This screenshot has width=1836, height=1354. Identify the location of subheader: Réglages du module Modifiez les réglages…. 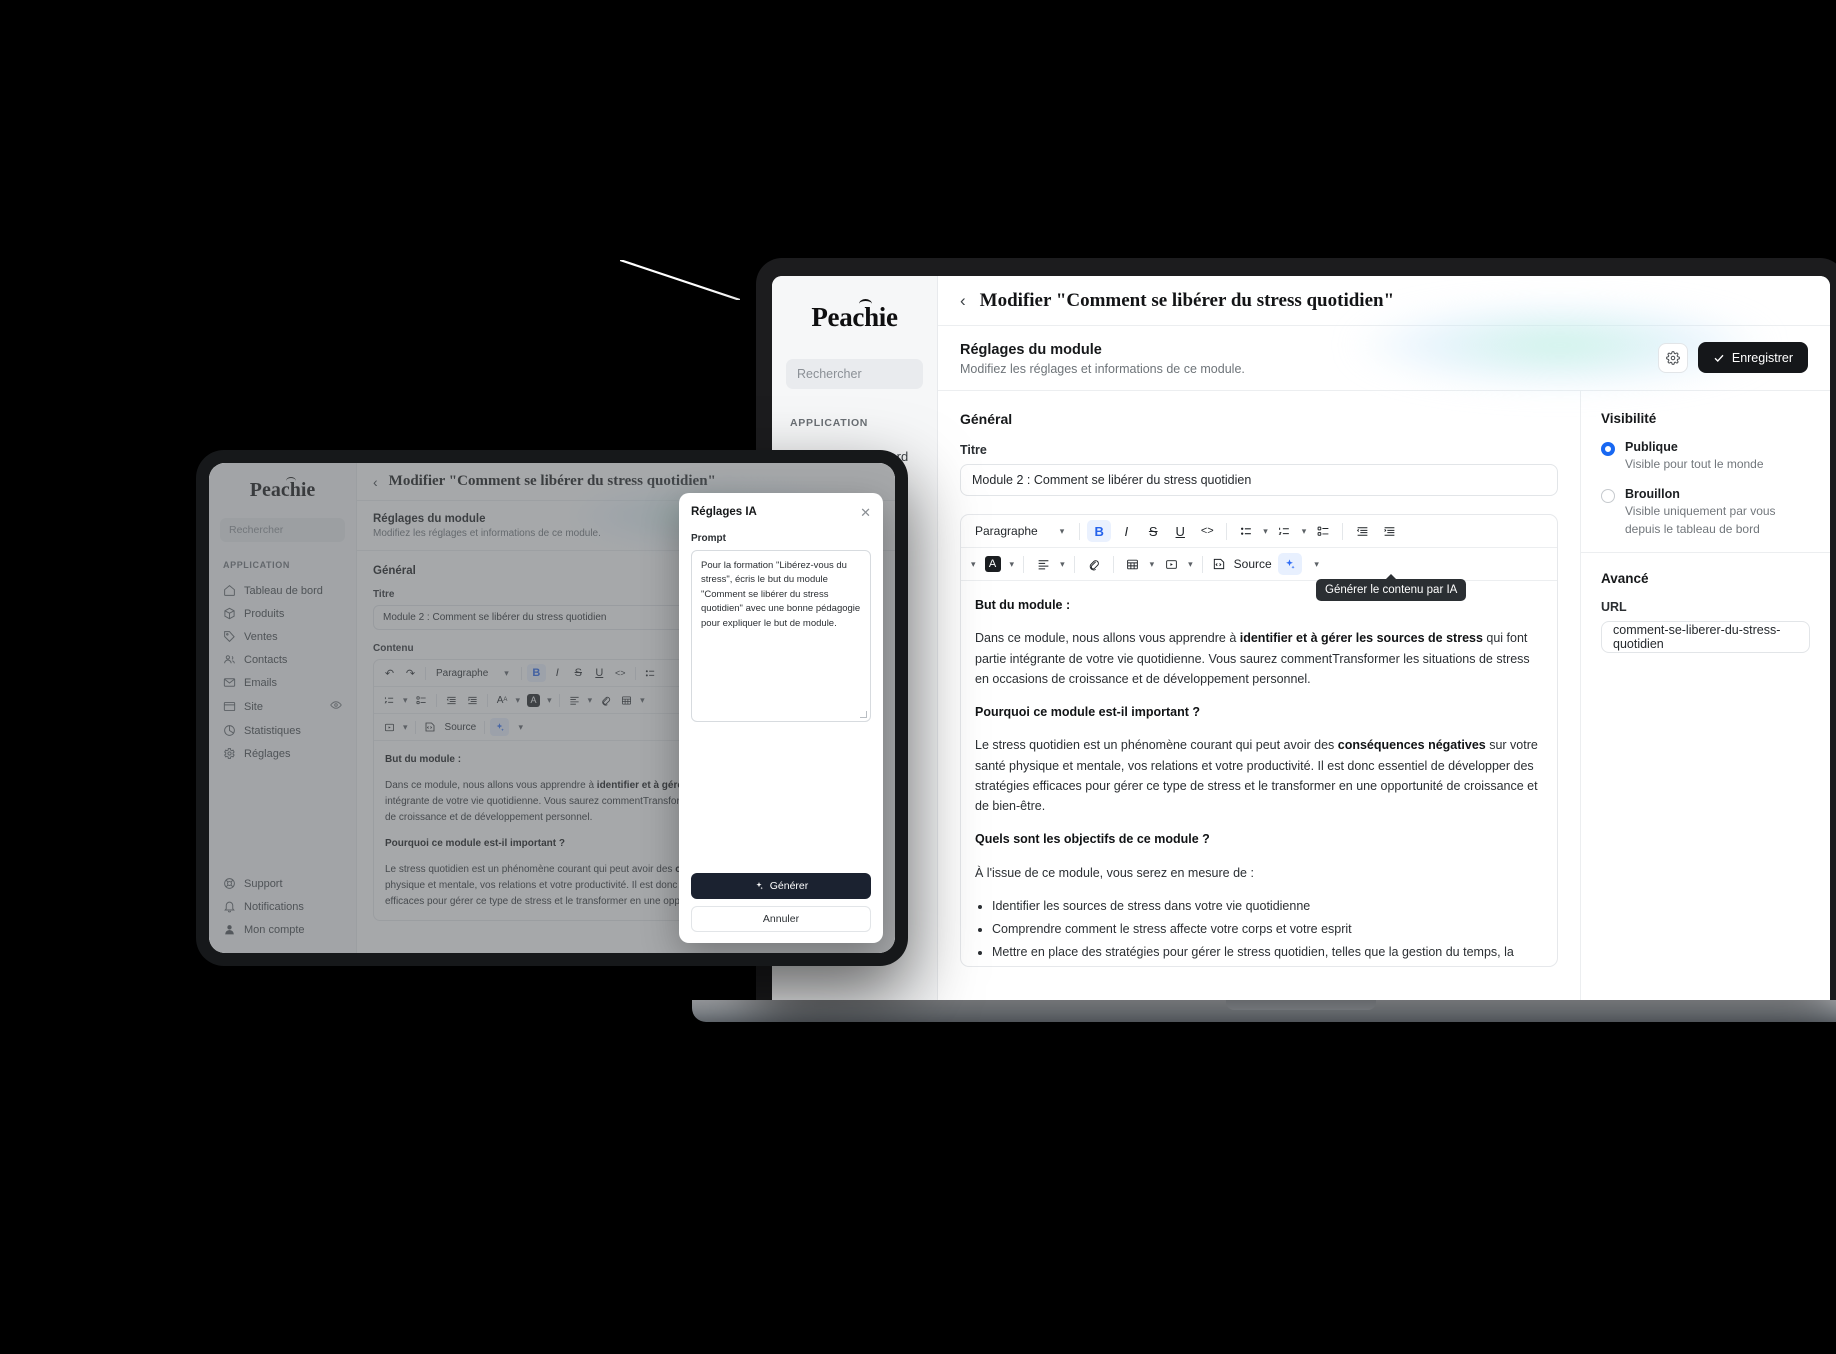
(1384, 345).